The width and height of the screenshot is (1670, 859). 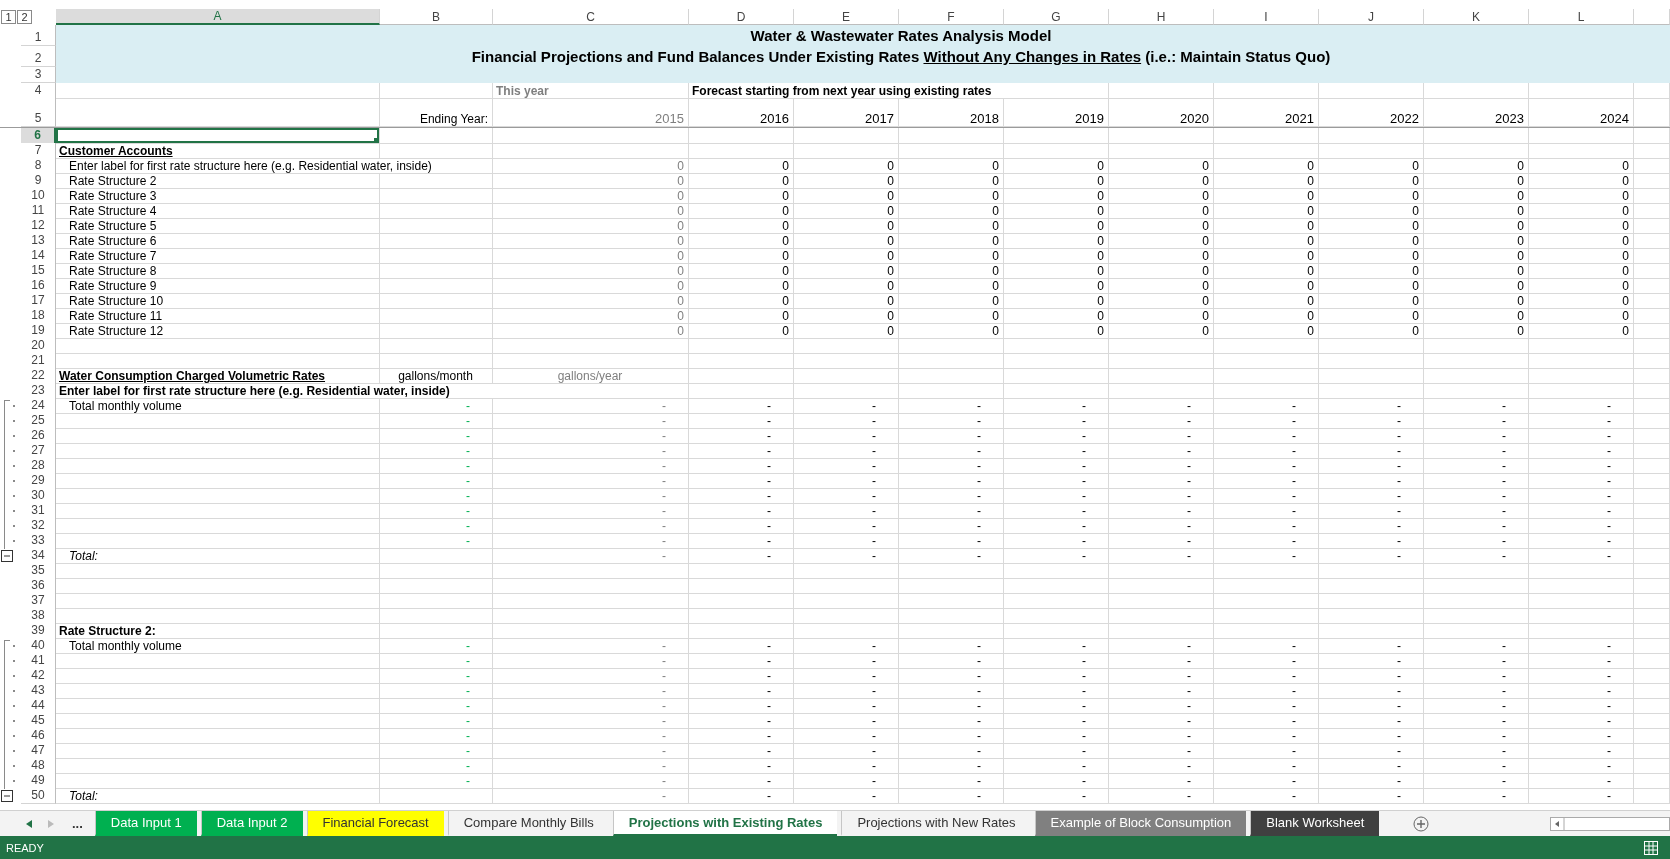 What do you see at coordinates (1610, 823) in the screenshot?
I see `horizontal-scrollbar` at bounding box center [1610, 823].